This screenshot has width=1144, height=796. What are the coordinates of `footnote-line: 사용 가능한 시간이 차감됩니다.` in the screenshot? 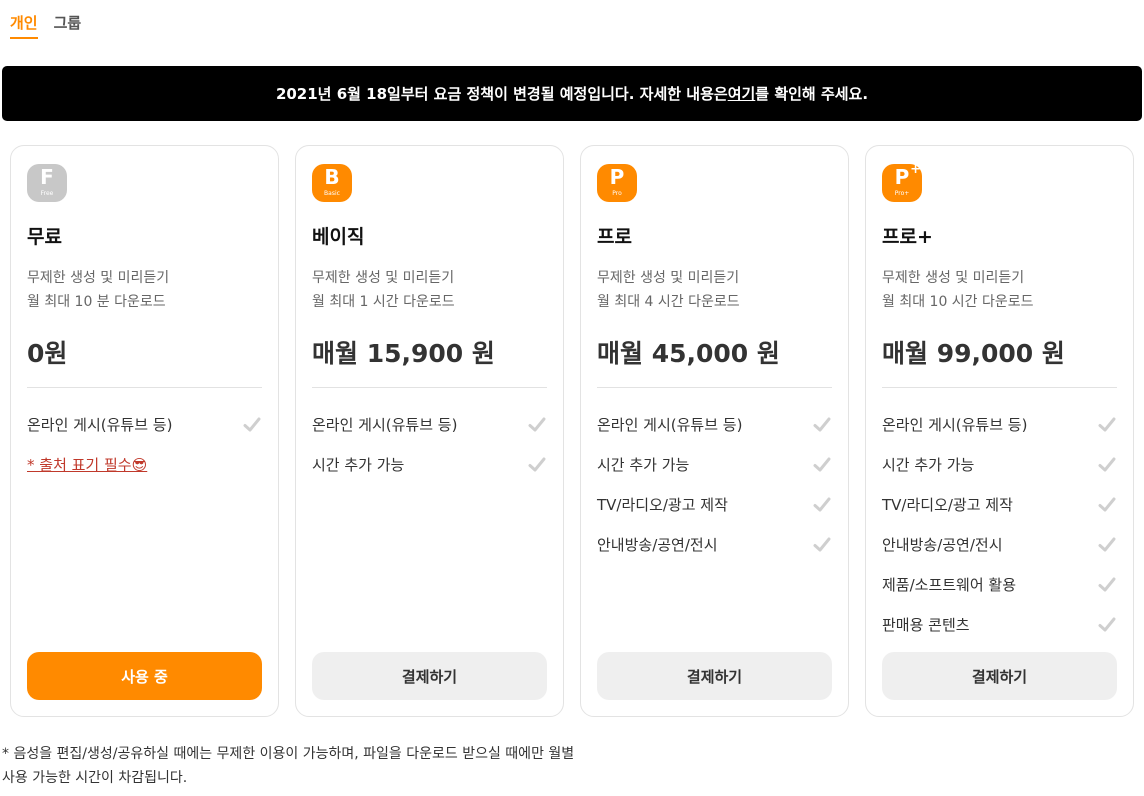 It's located at (95, 778).